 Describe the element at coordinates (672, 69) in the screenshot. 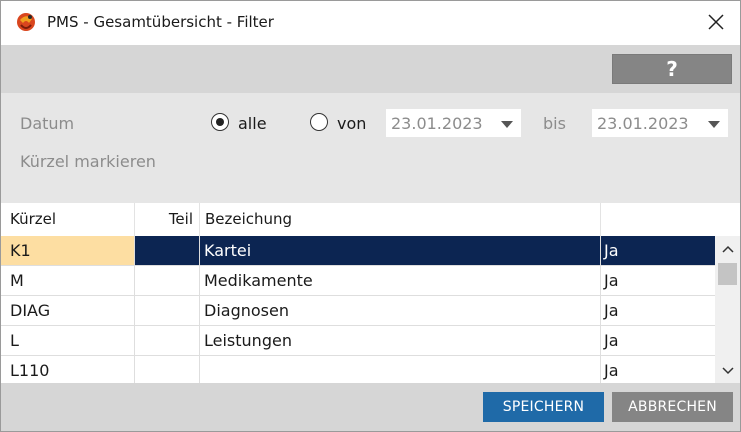

I see `help-button: ?` at that location.